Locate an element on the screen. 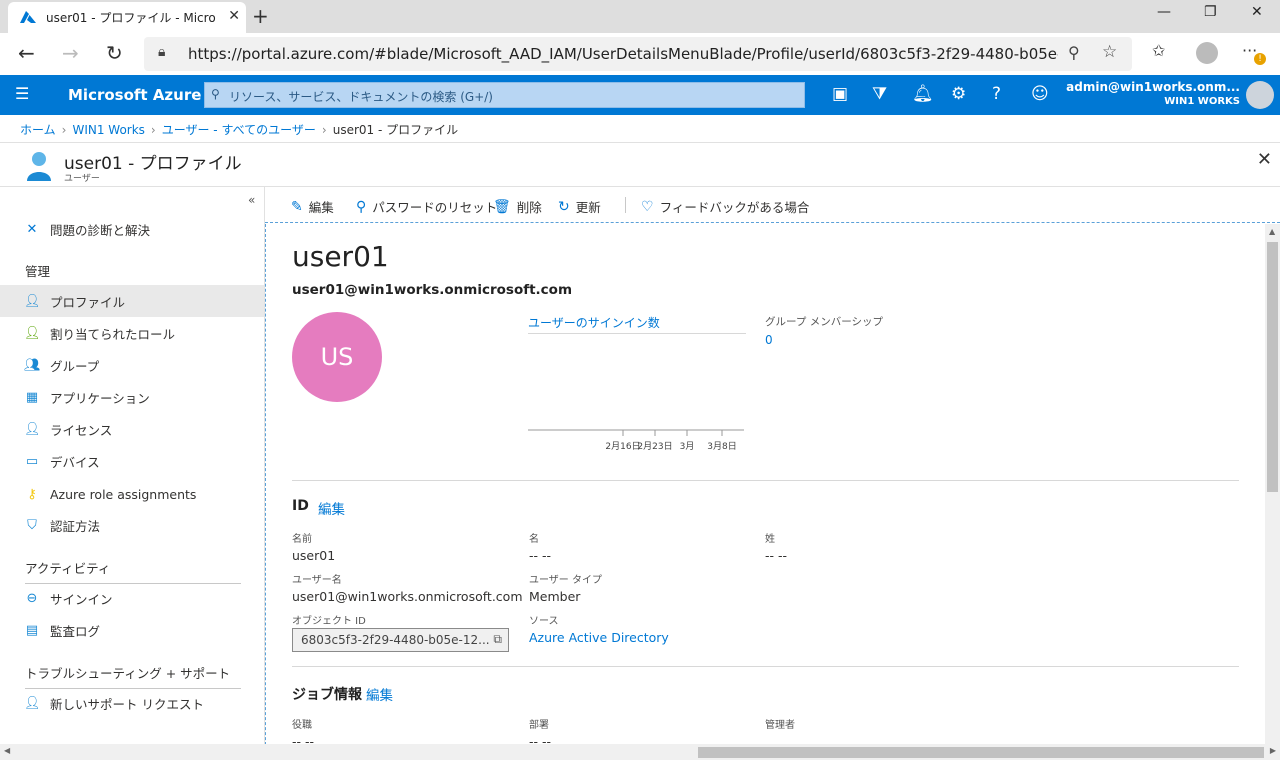  toolbar-separator is located at coordinates (625, 205).